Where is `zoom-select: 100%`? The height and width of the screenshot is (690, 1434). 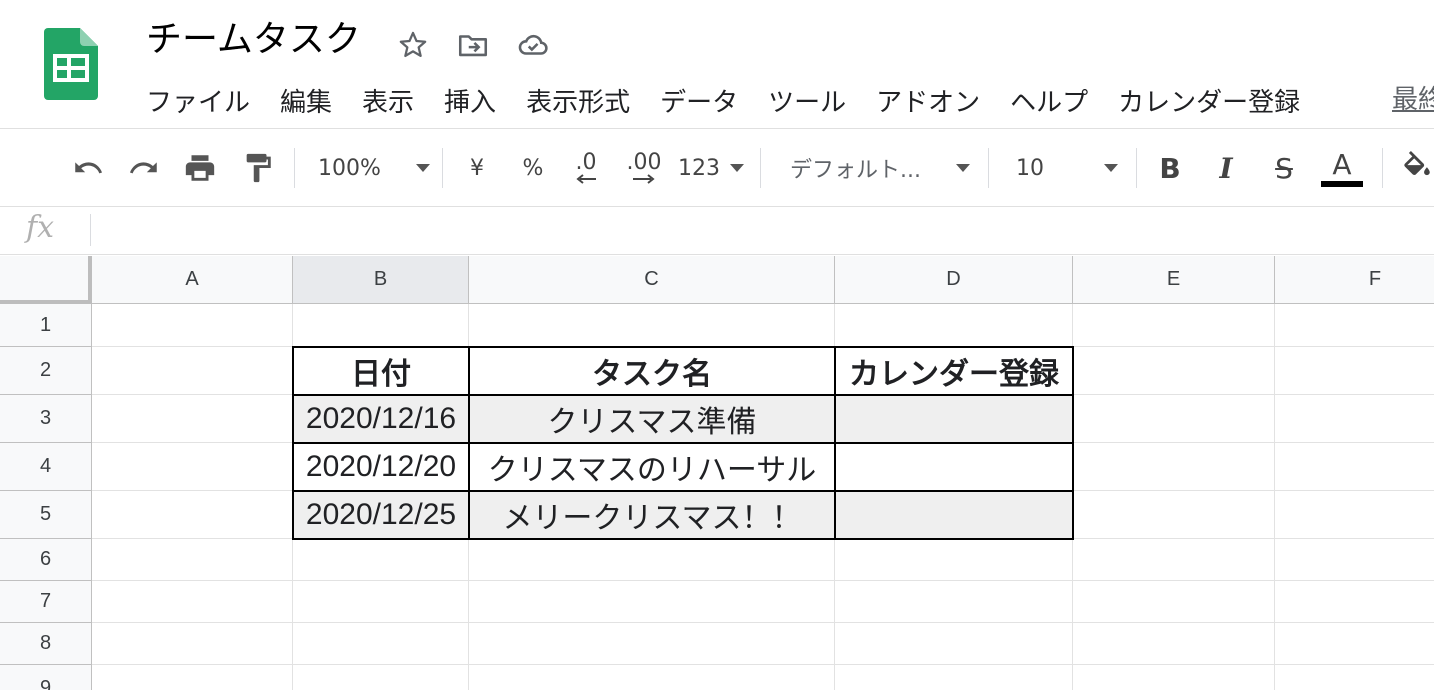
zoom-select: 100% is located at coordinates (374, 168).